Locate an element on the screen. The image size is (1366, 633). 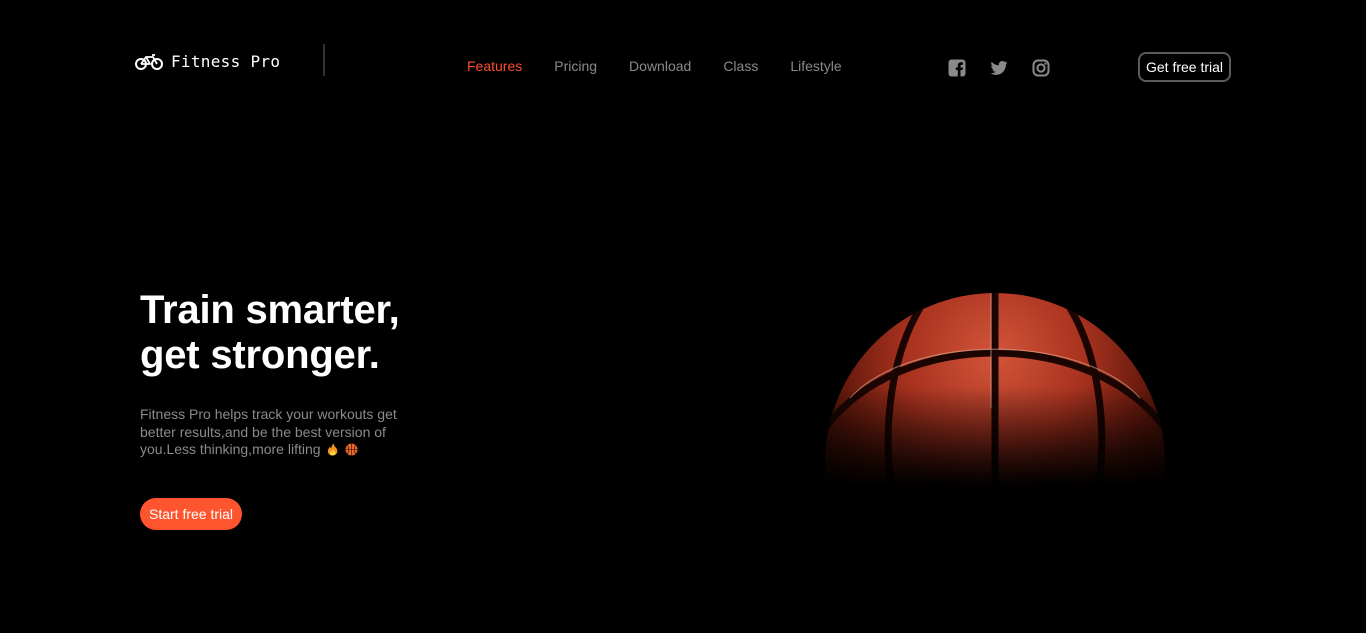
brand-logo: Fitness Pro is located at coordinates (207, 61).